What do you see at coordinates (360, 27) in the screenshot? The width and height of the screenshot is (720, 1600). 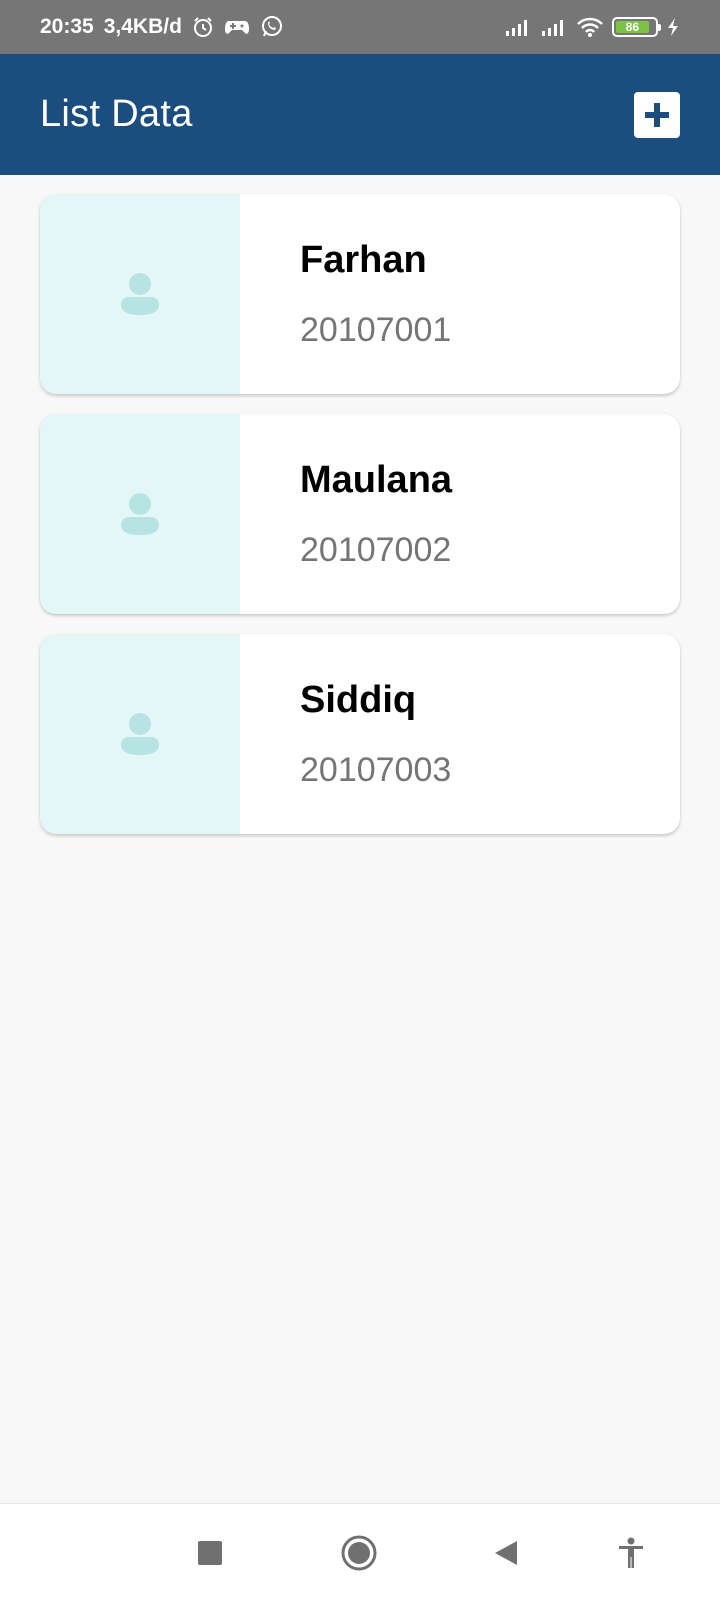 I see `status-bar: 20:35 3,4KB/d 86` at bounding box center [360, 27].